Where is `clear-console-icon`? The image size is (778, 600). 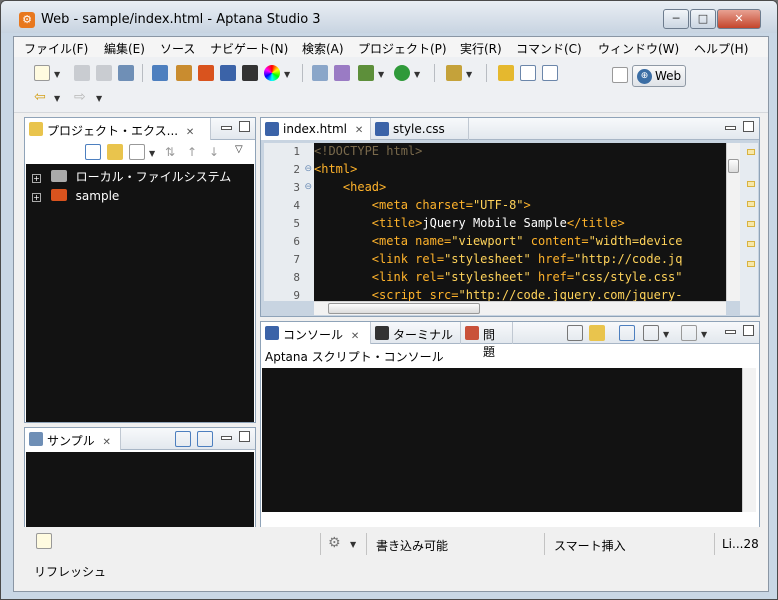 clear-console-icon is located at coordinates (575, 333).